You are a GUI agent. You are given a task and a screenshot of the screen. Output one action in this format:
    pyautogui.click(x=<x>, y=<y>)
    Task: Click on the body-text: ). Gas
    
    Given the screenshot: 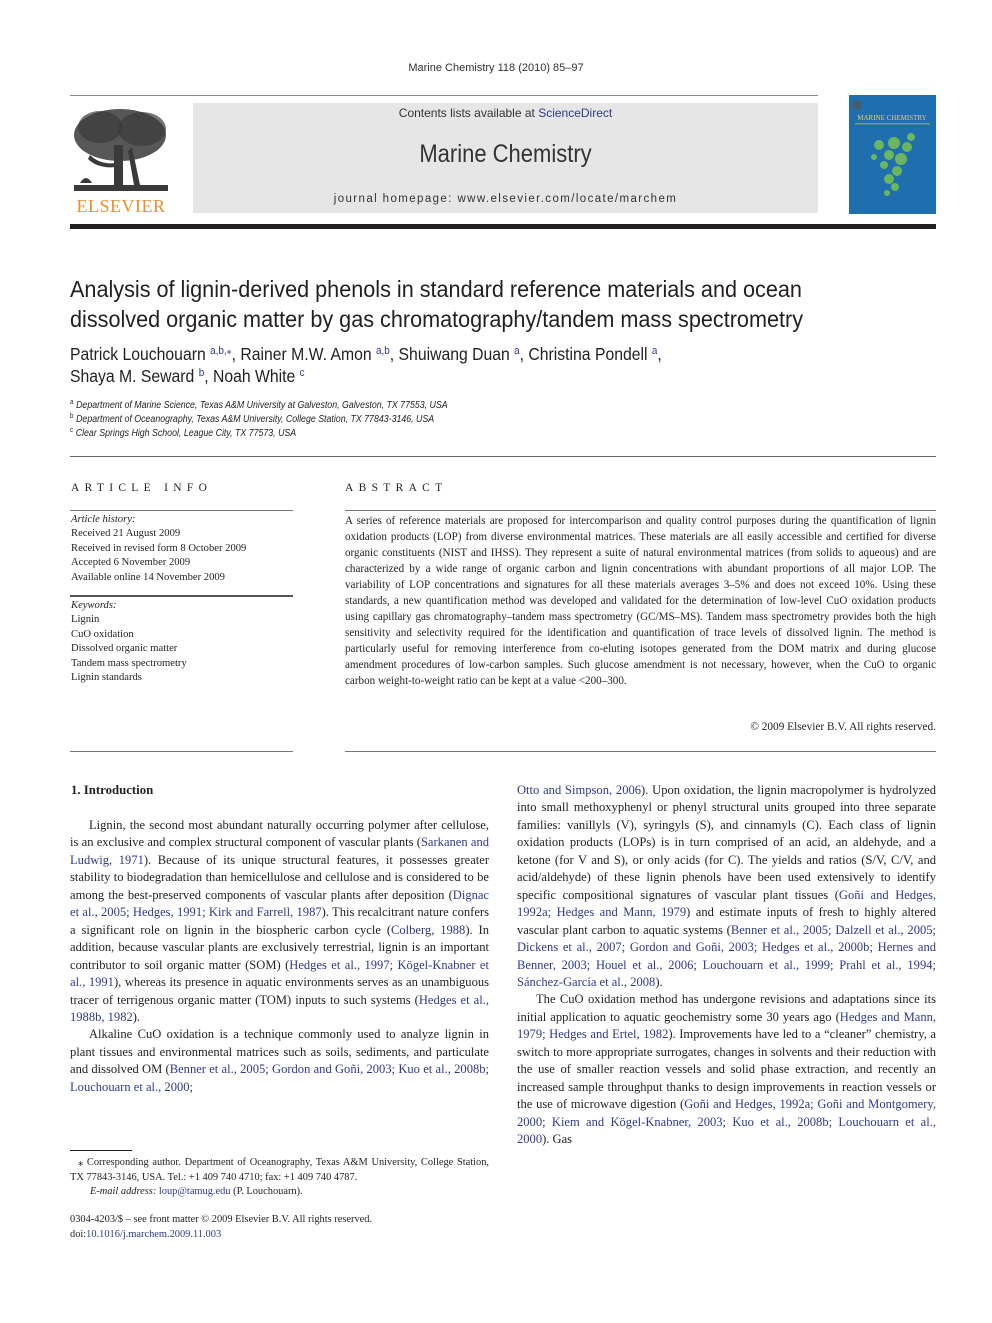 What is the action you would take?
    pyautogui.click(x=557, y=1139)
    